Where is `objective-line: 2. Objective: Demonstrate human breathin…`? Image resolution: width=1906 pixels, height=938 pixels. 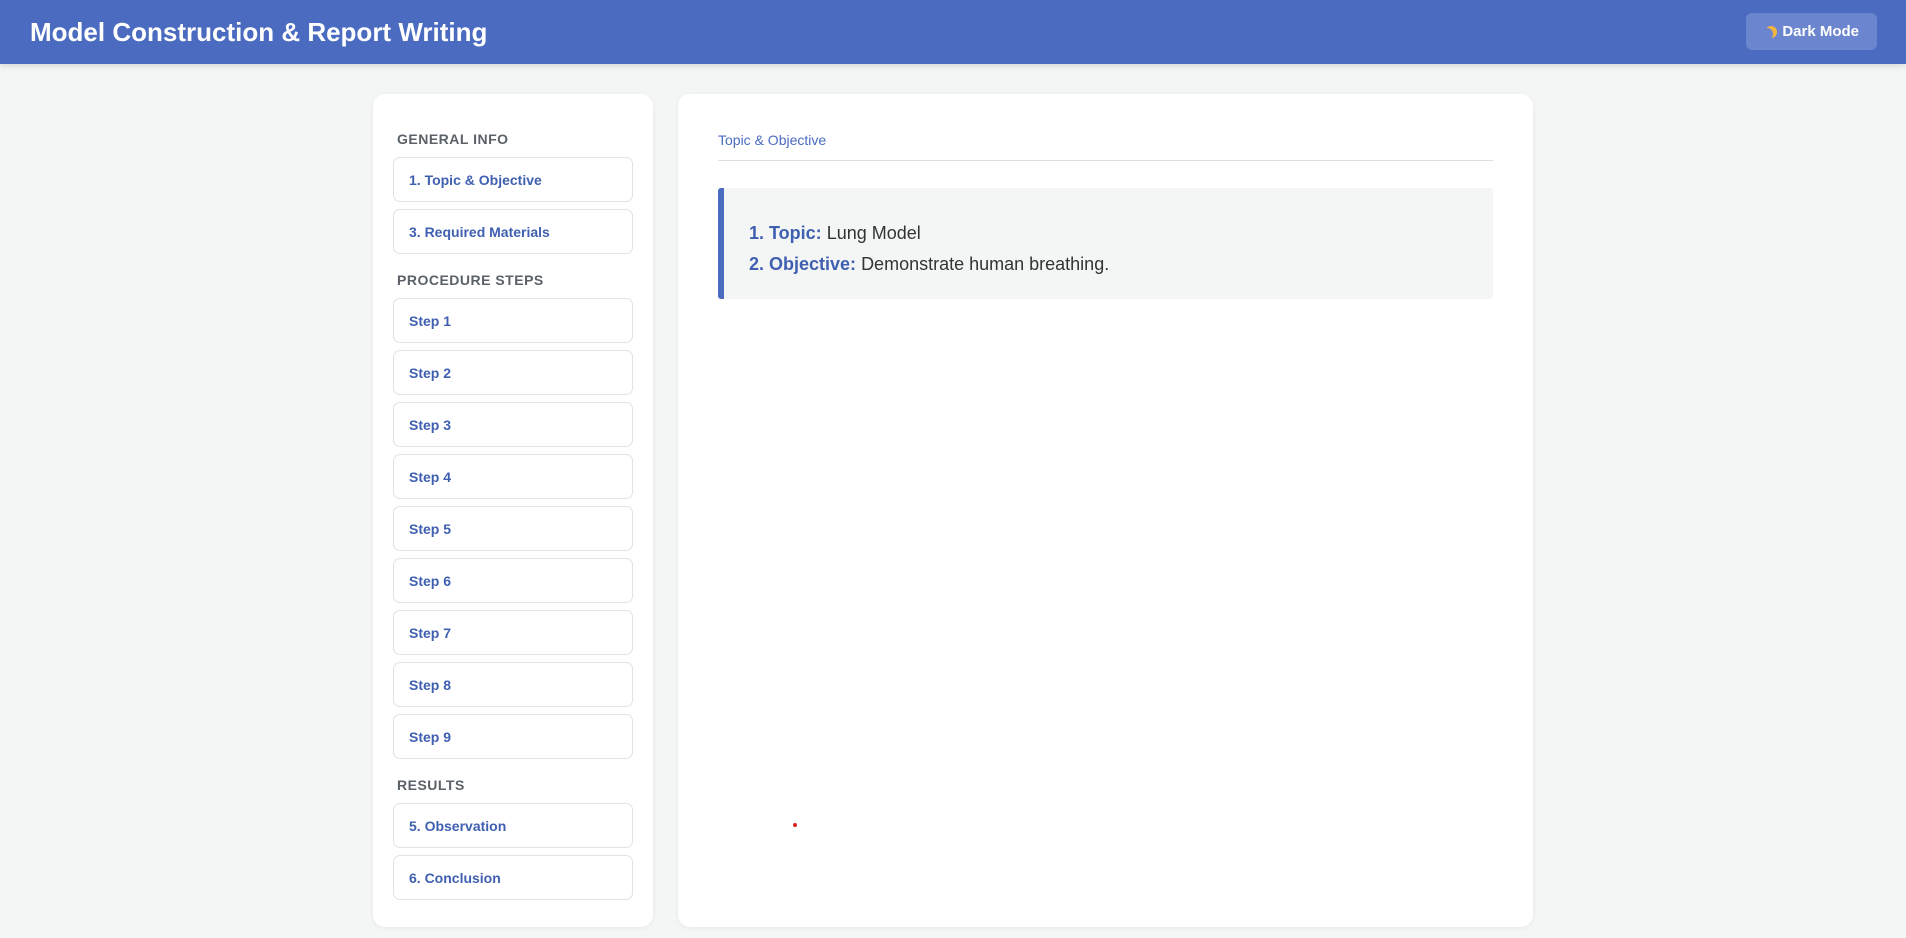
objective-line: 2. Objective: Demonstrate human breathin… is located at coordinates (1121, 264).